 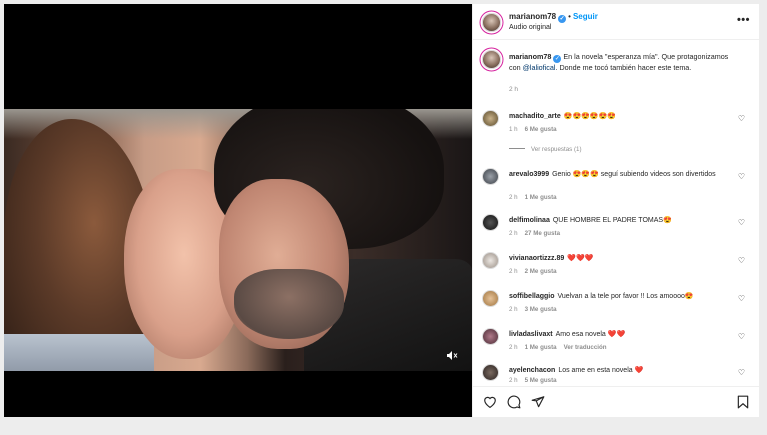 What do you see at coordinates (453, 356) in the screenshot?
I see `speaker-icon` at bounding box center [453, 356].